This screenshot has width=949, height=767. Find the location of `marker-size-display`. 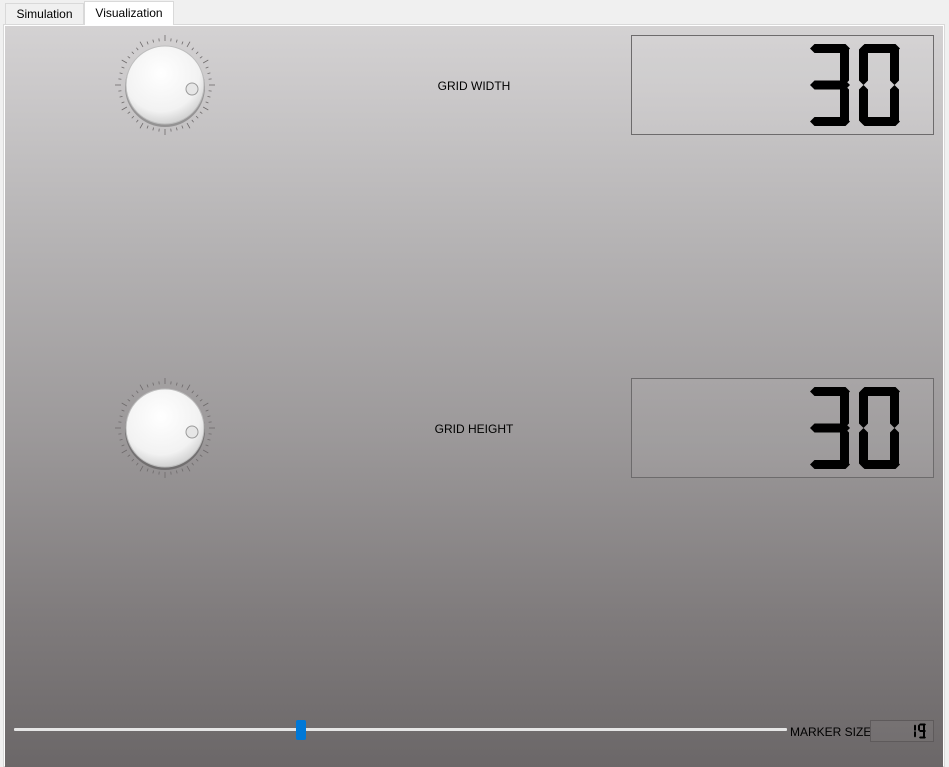

marker-size-display is located at coordinates (902, 731).